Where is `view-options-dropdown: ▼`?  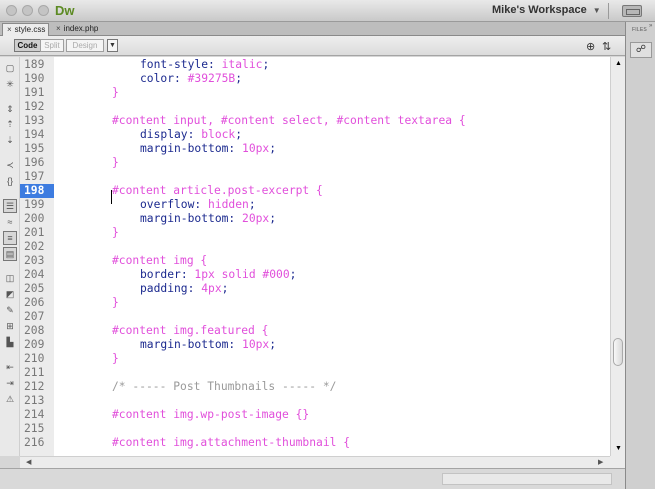 view-options-dropdown: ▼ is located at coordinates (112, 45).